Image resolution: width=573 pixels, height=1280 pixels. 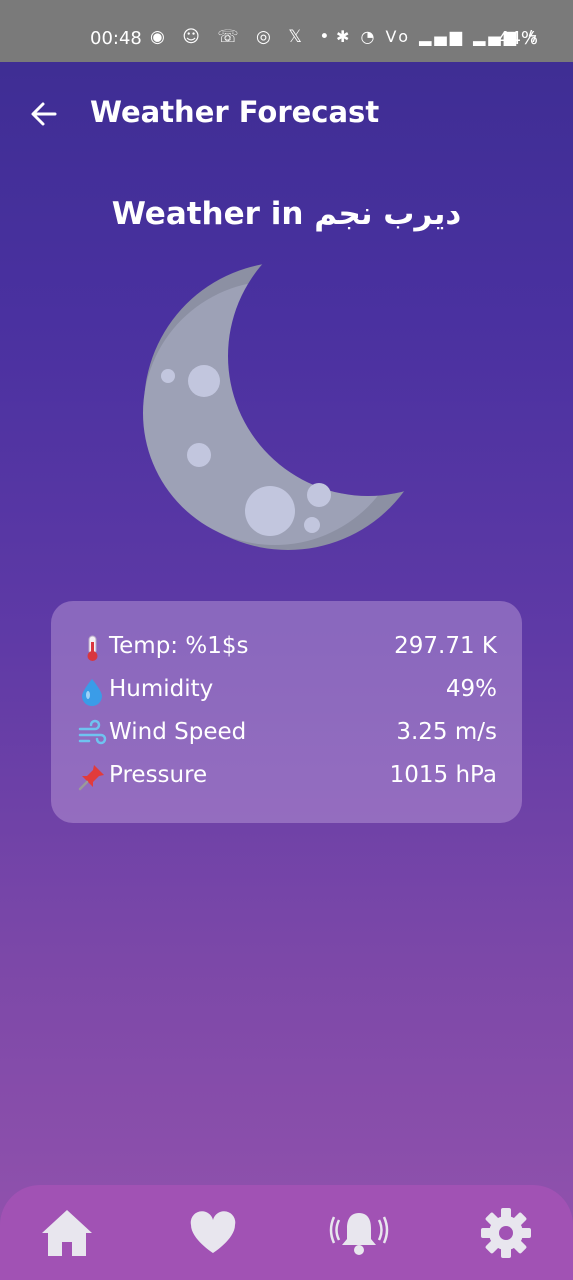 What do you see at coordinates (518, 38) in the screenshot?
I see `battery-percentage: 44%` at bounding box center [518, 38].